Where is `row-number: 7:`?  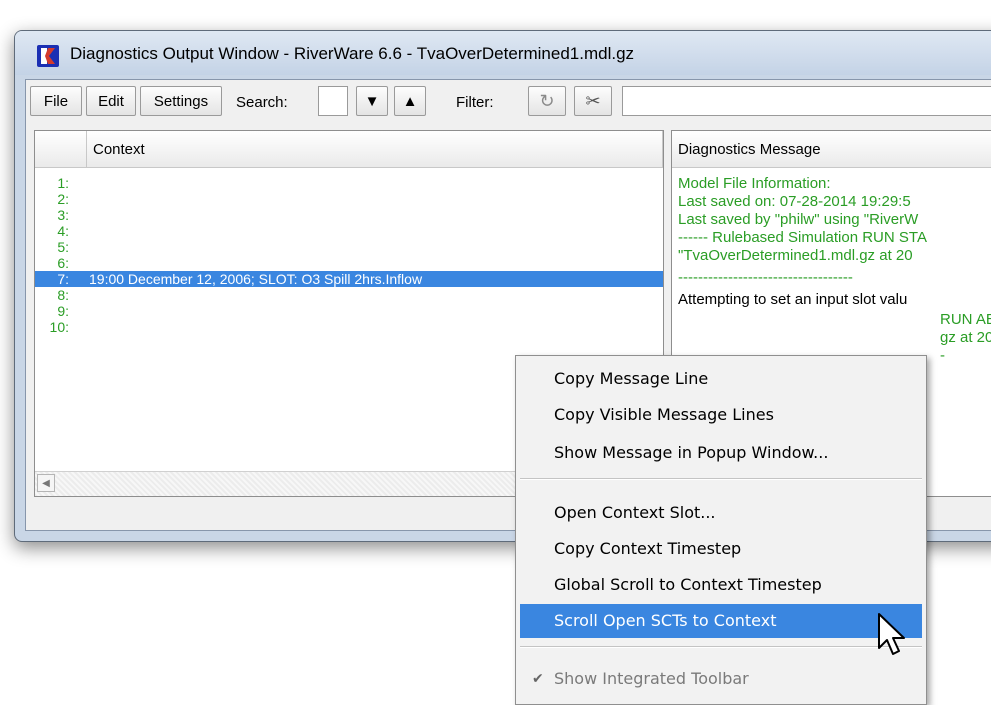 row-number: 7: is located at coordinates (63, 279).